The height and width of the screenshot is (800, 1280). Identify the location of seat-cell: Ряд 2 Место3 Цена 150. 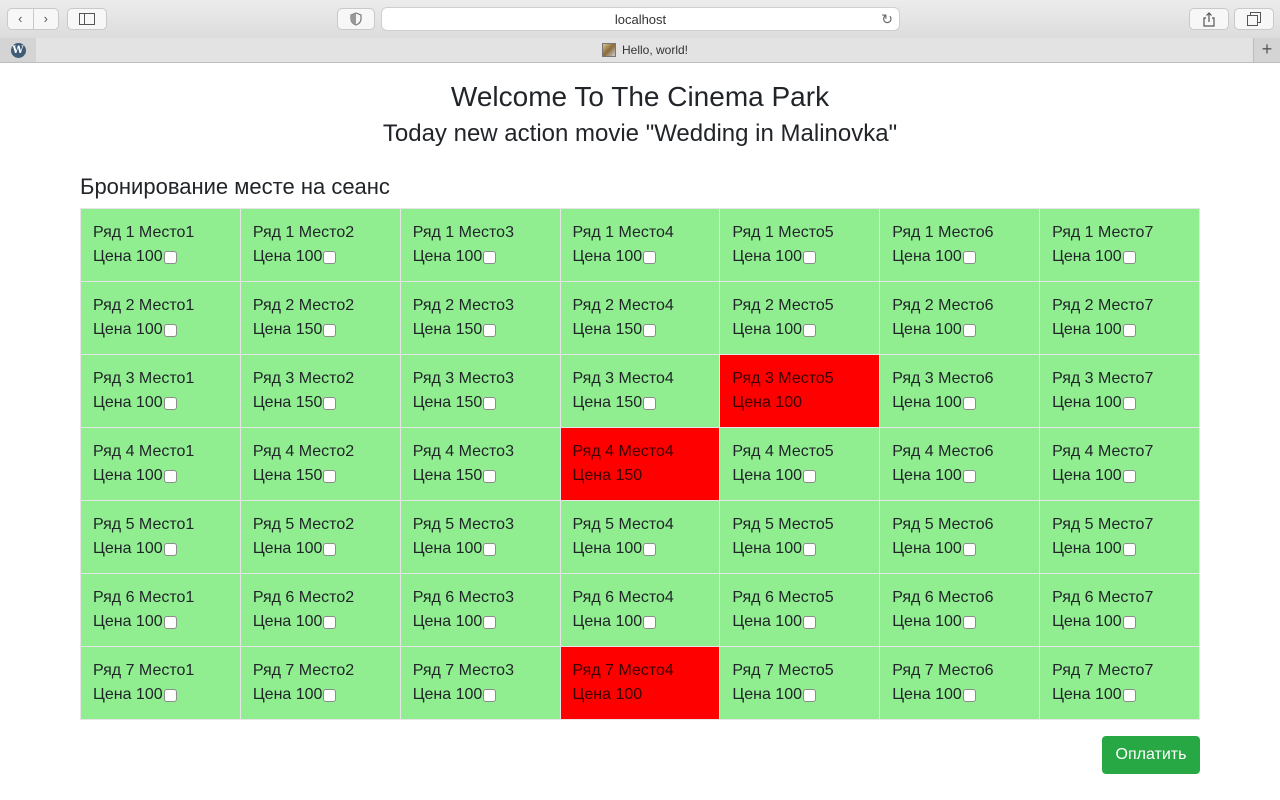
(480, 318).